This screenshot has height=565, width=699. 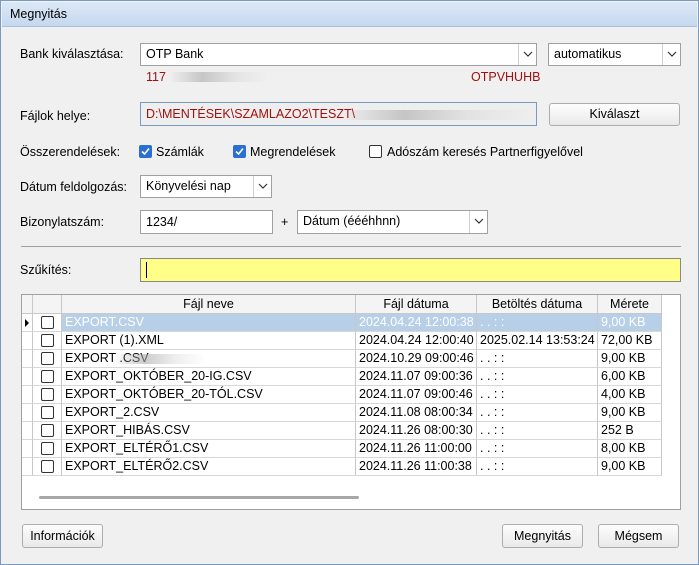 I want to click on filter-label: Szűkítés:, so click(x=46, y=270).